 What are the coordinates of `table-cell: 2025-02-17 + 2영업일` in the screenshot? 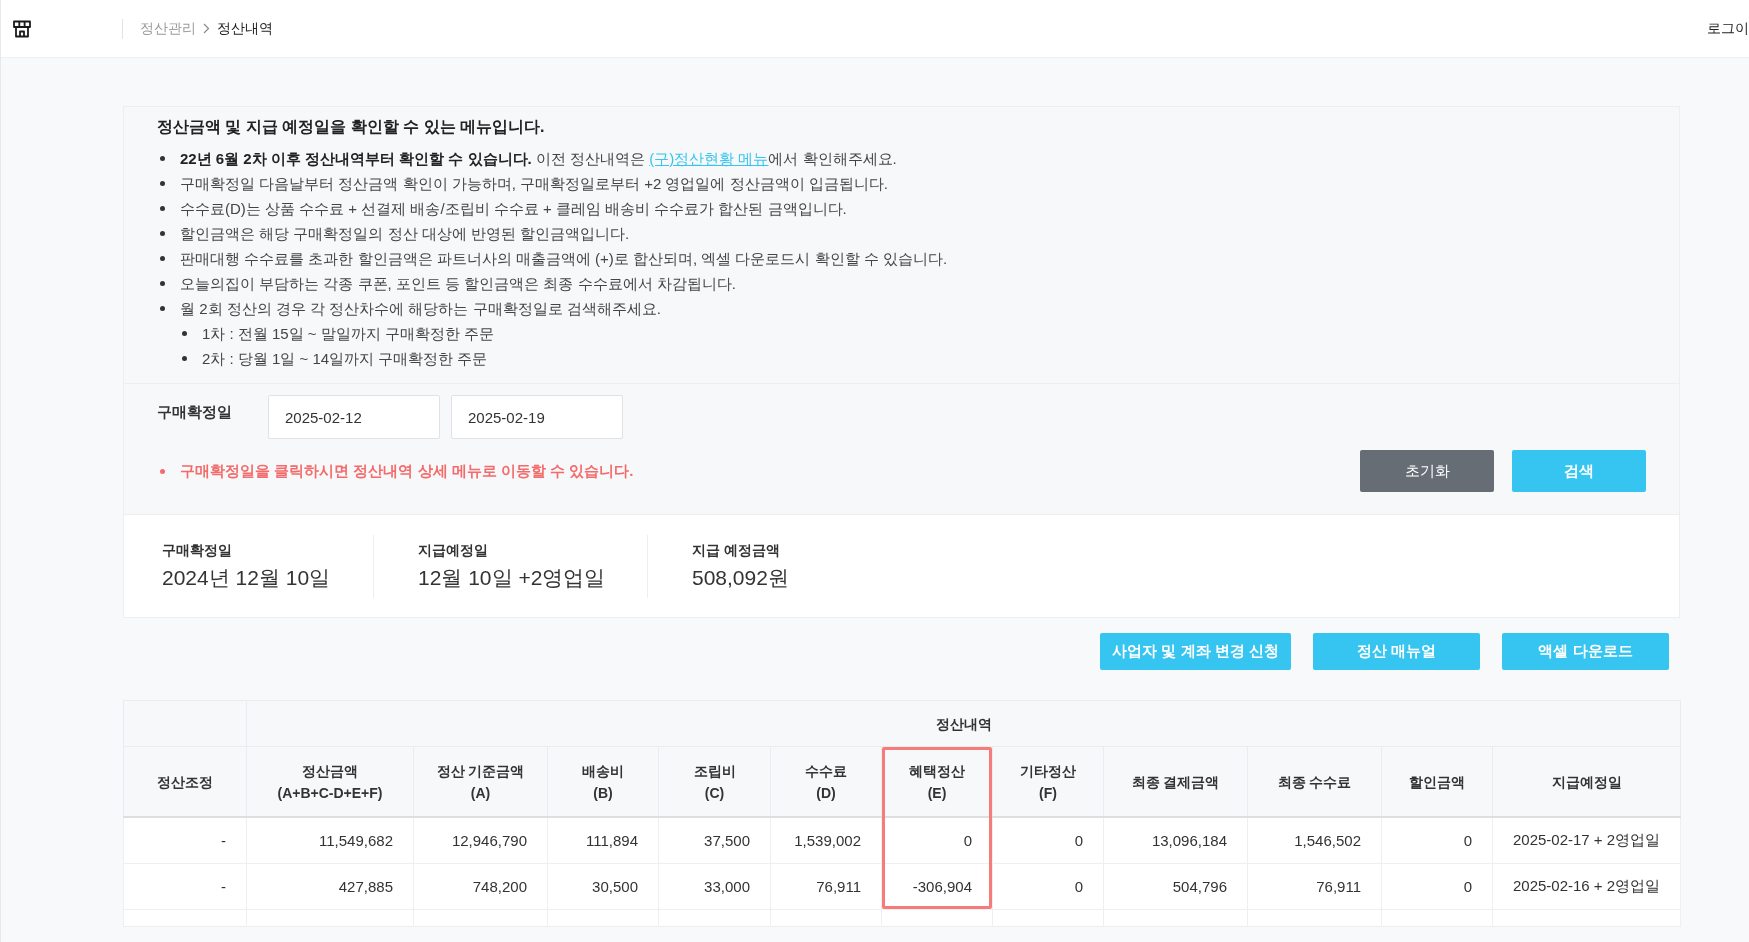 It's located at (1586, 840).